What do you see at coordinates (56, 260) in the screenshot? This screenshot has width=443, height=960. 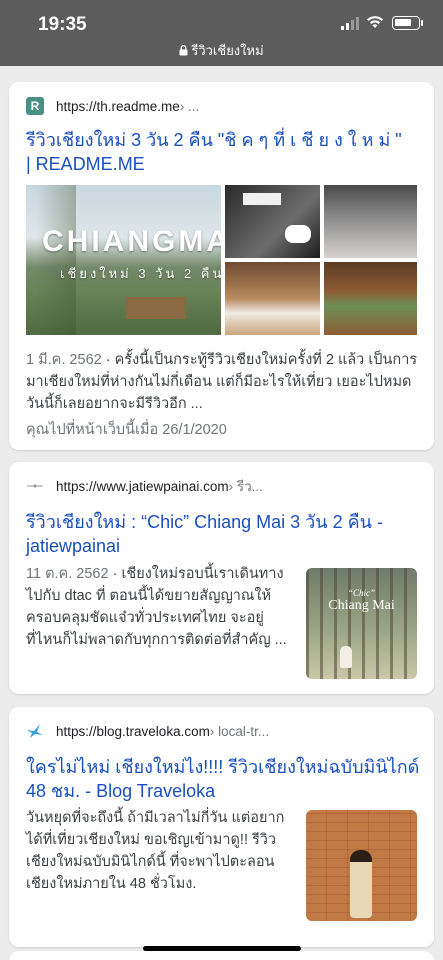 I see `tree-shadow` at bounding box center [56, 260].